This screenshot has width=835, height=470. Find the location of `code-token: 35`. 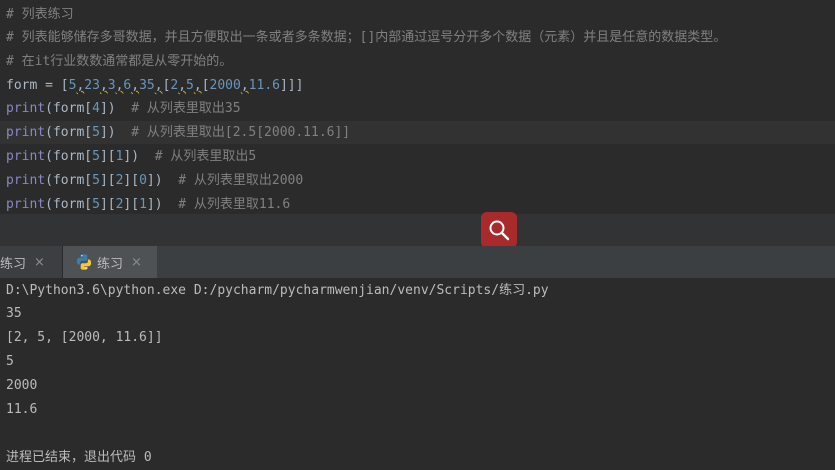

code-token: 35 is located at coordinates (147, 85).